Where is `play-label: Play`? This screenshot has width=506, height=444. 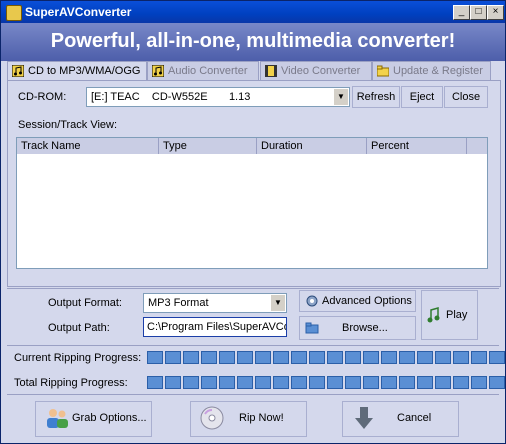
play-label: Play is located at coordinates (457, 315).